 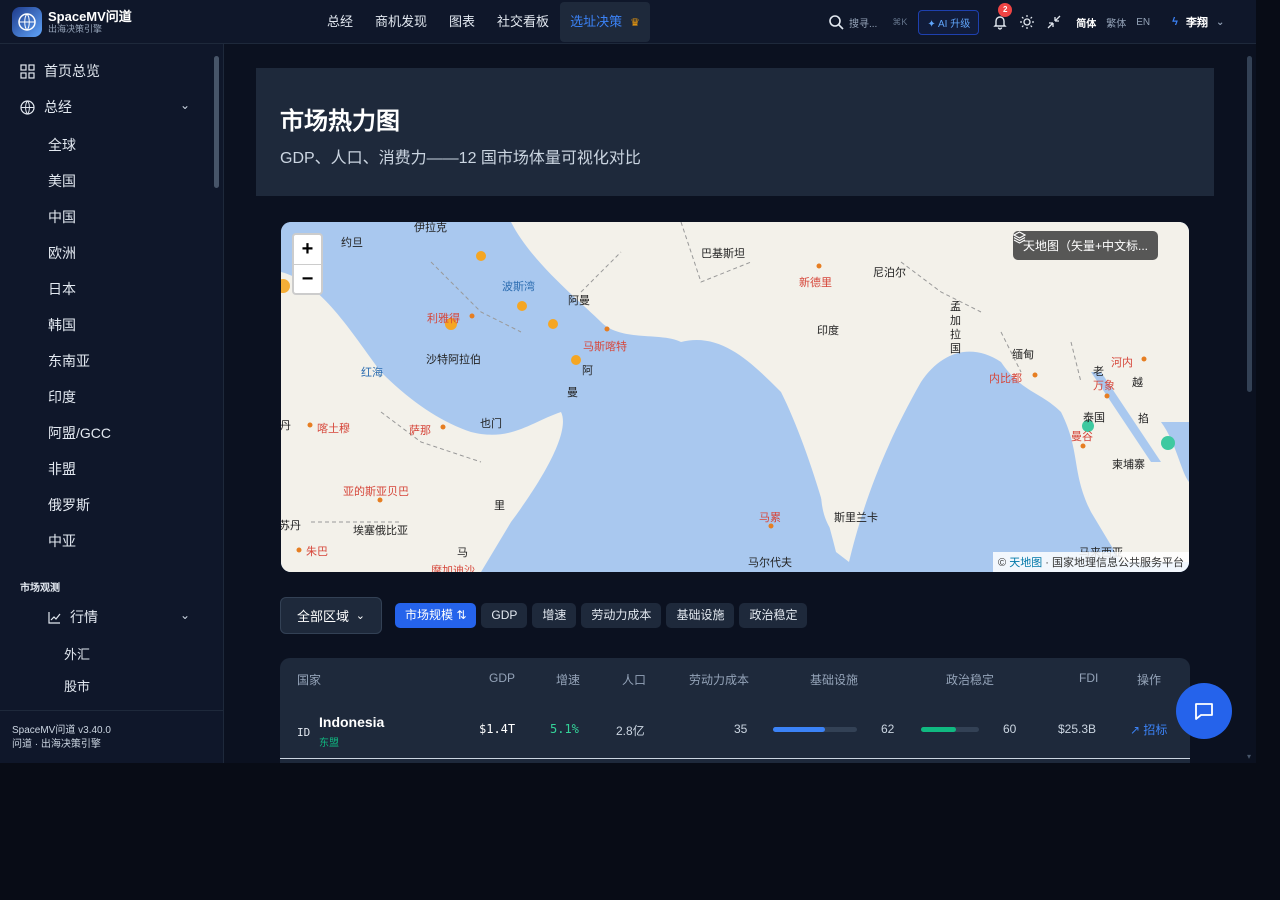 What do you see at coordinates (62, 541) in the screenshot?
I see `sidebar-region-central-asia: 中亚` at bounding box center [62, 541].